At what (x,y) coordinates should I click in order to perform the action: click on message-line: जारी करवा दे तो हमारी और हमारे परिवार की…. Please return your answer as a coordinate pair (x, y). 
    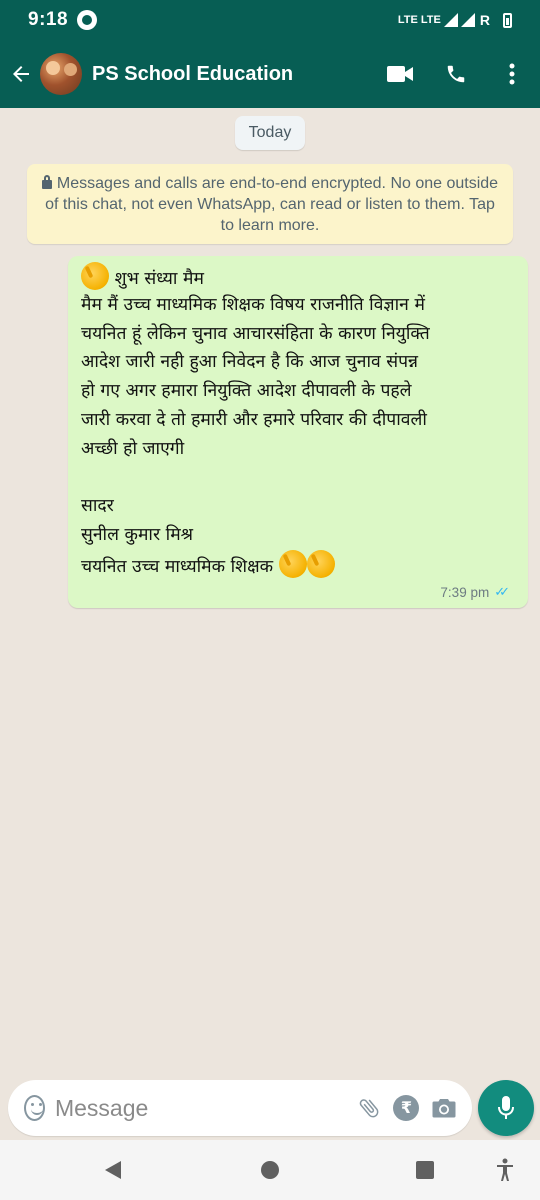
    Looking at the image, I should click on (254, 419).